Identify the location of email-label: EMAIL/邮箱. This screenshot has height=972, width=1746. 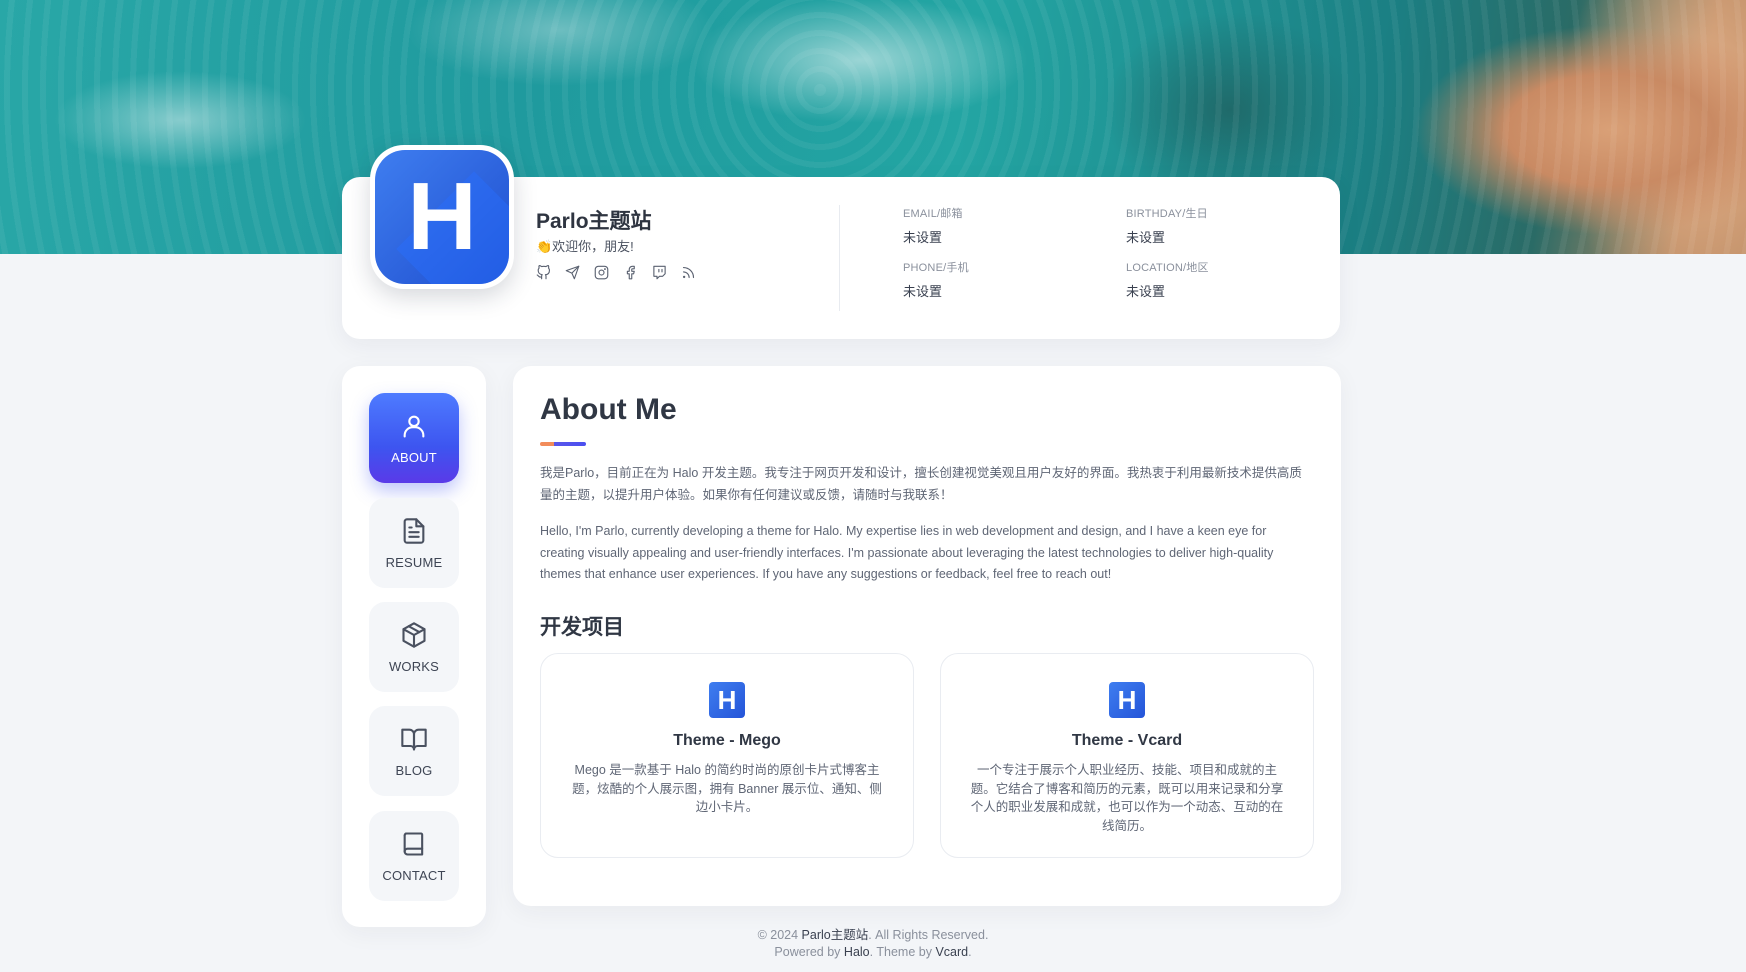
(933, 214).